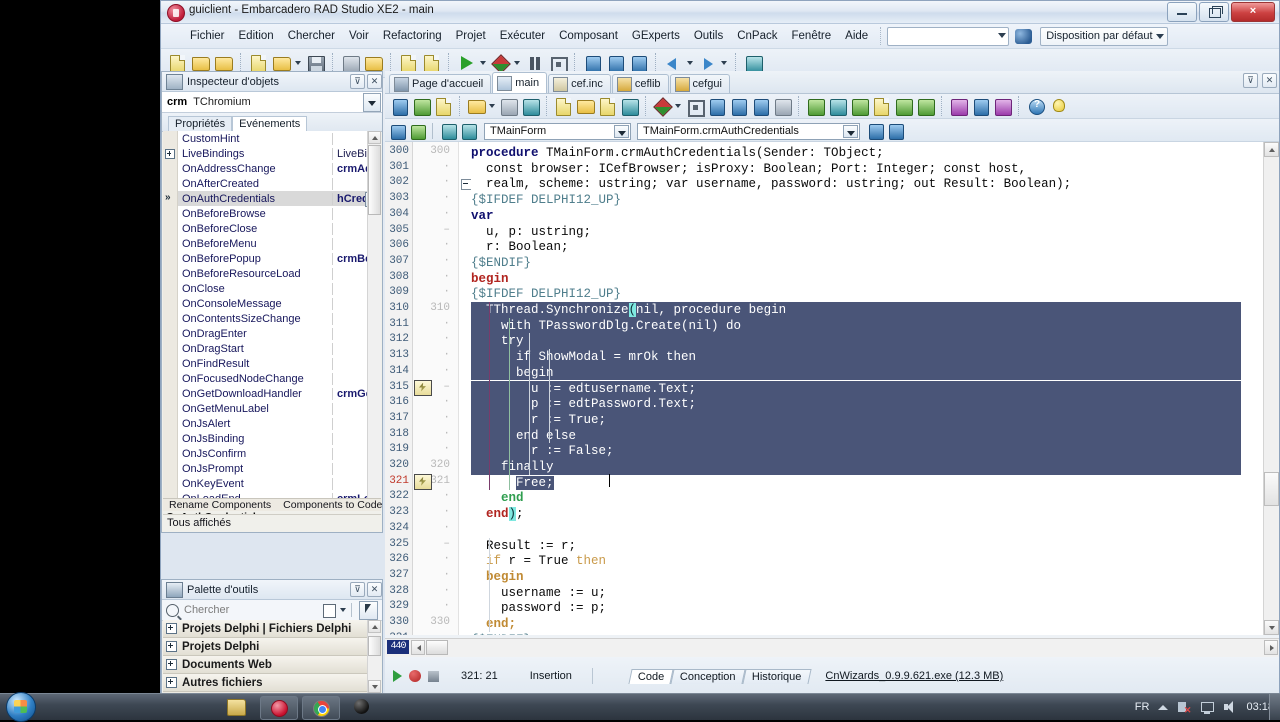 This screenshot has width=1280, height=722. What do you see at coordinates (21, 707) in the screenshot?
I see `start-button` at bounding box center [21, 707].